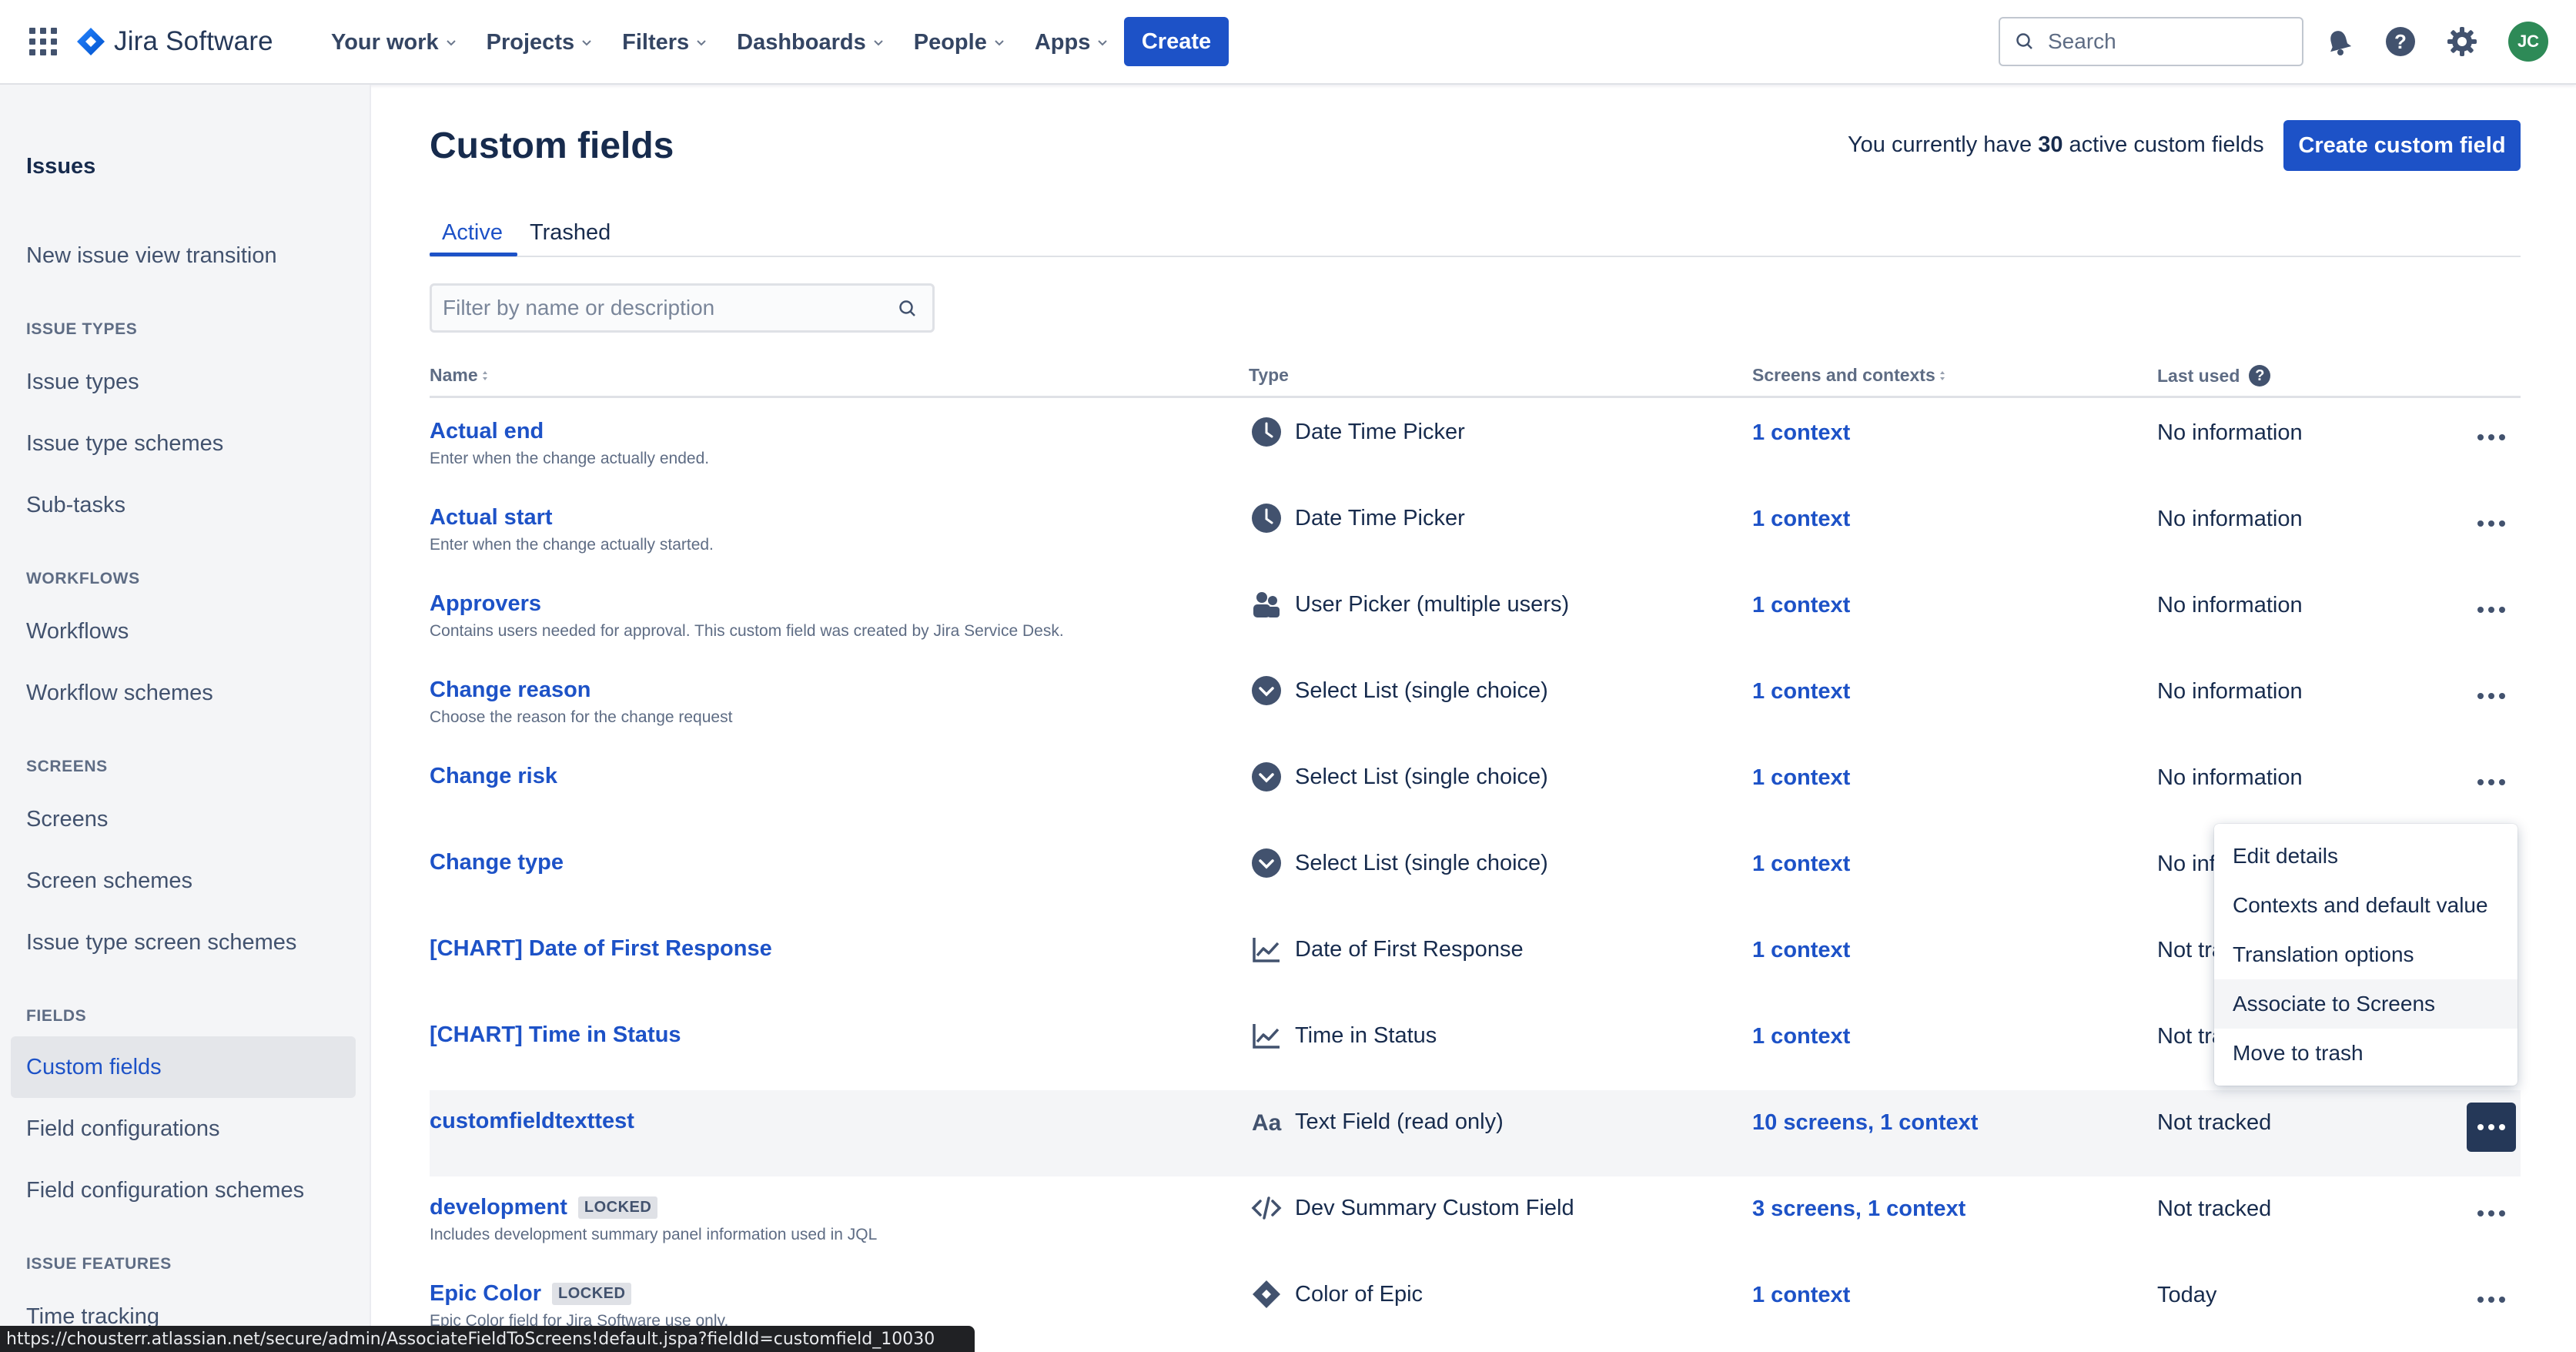 This screenshot has width=2576, height=1352. Describe the element at coordinates (67, 819) in the screenshot. I see `sidebar-item-screens: Screens` at that location.